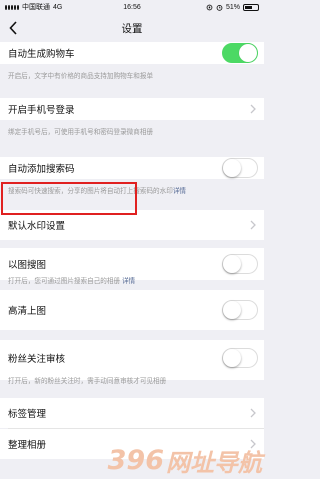  I want to click on setting-search-code: 自动添加搜索码, so click(132, 168).